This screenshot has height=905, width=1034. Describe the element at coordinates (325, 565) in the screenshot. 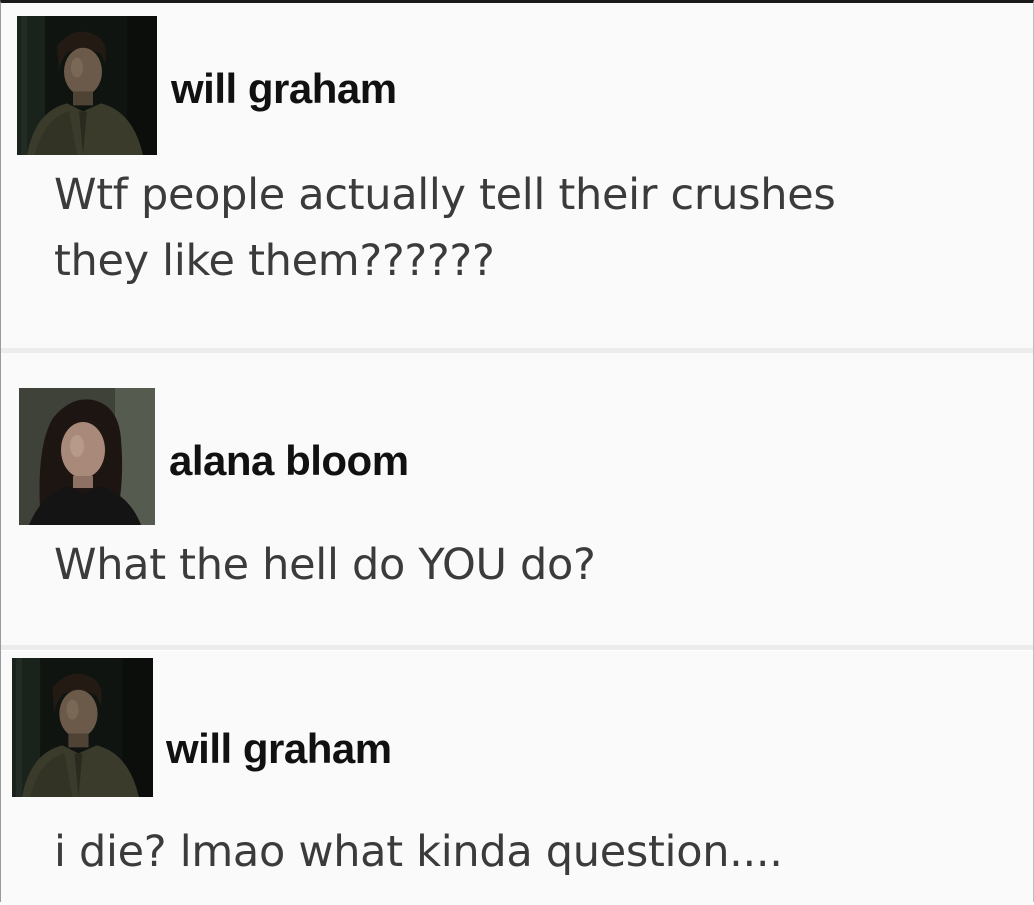

I see `message-text: What the hell do YOU do?` at that location.